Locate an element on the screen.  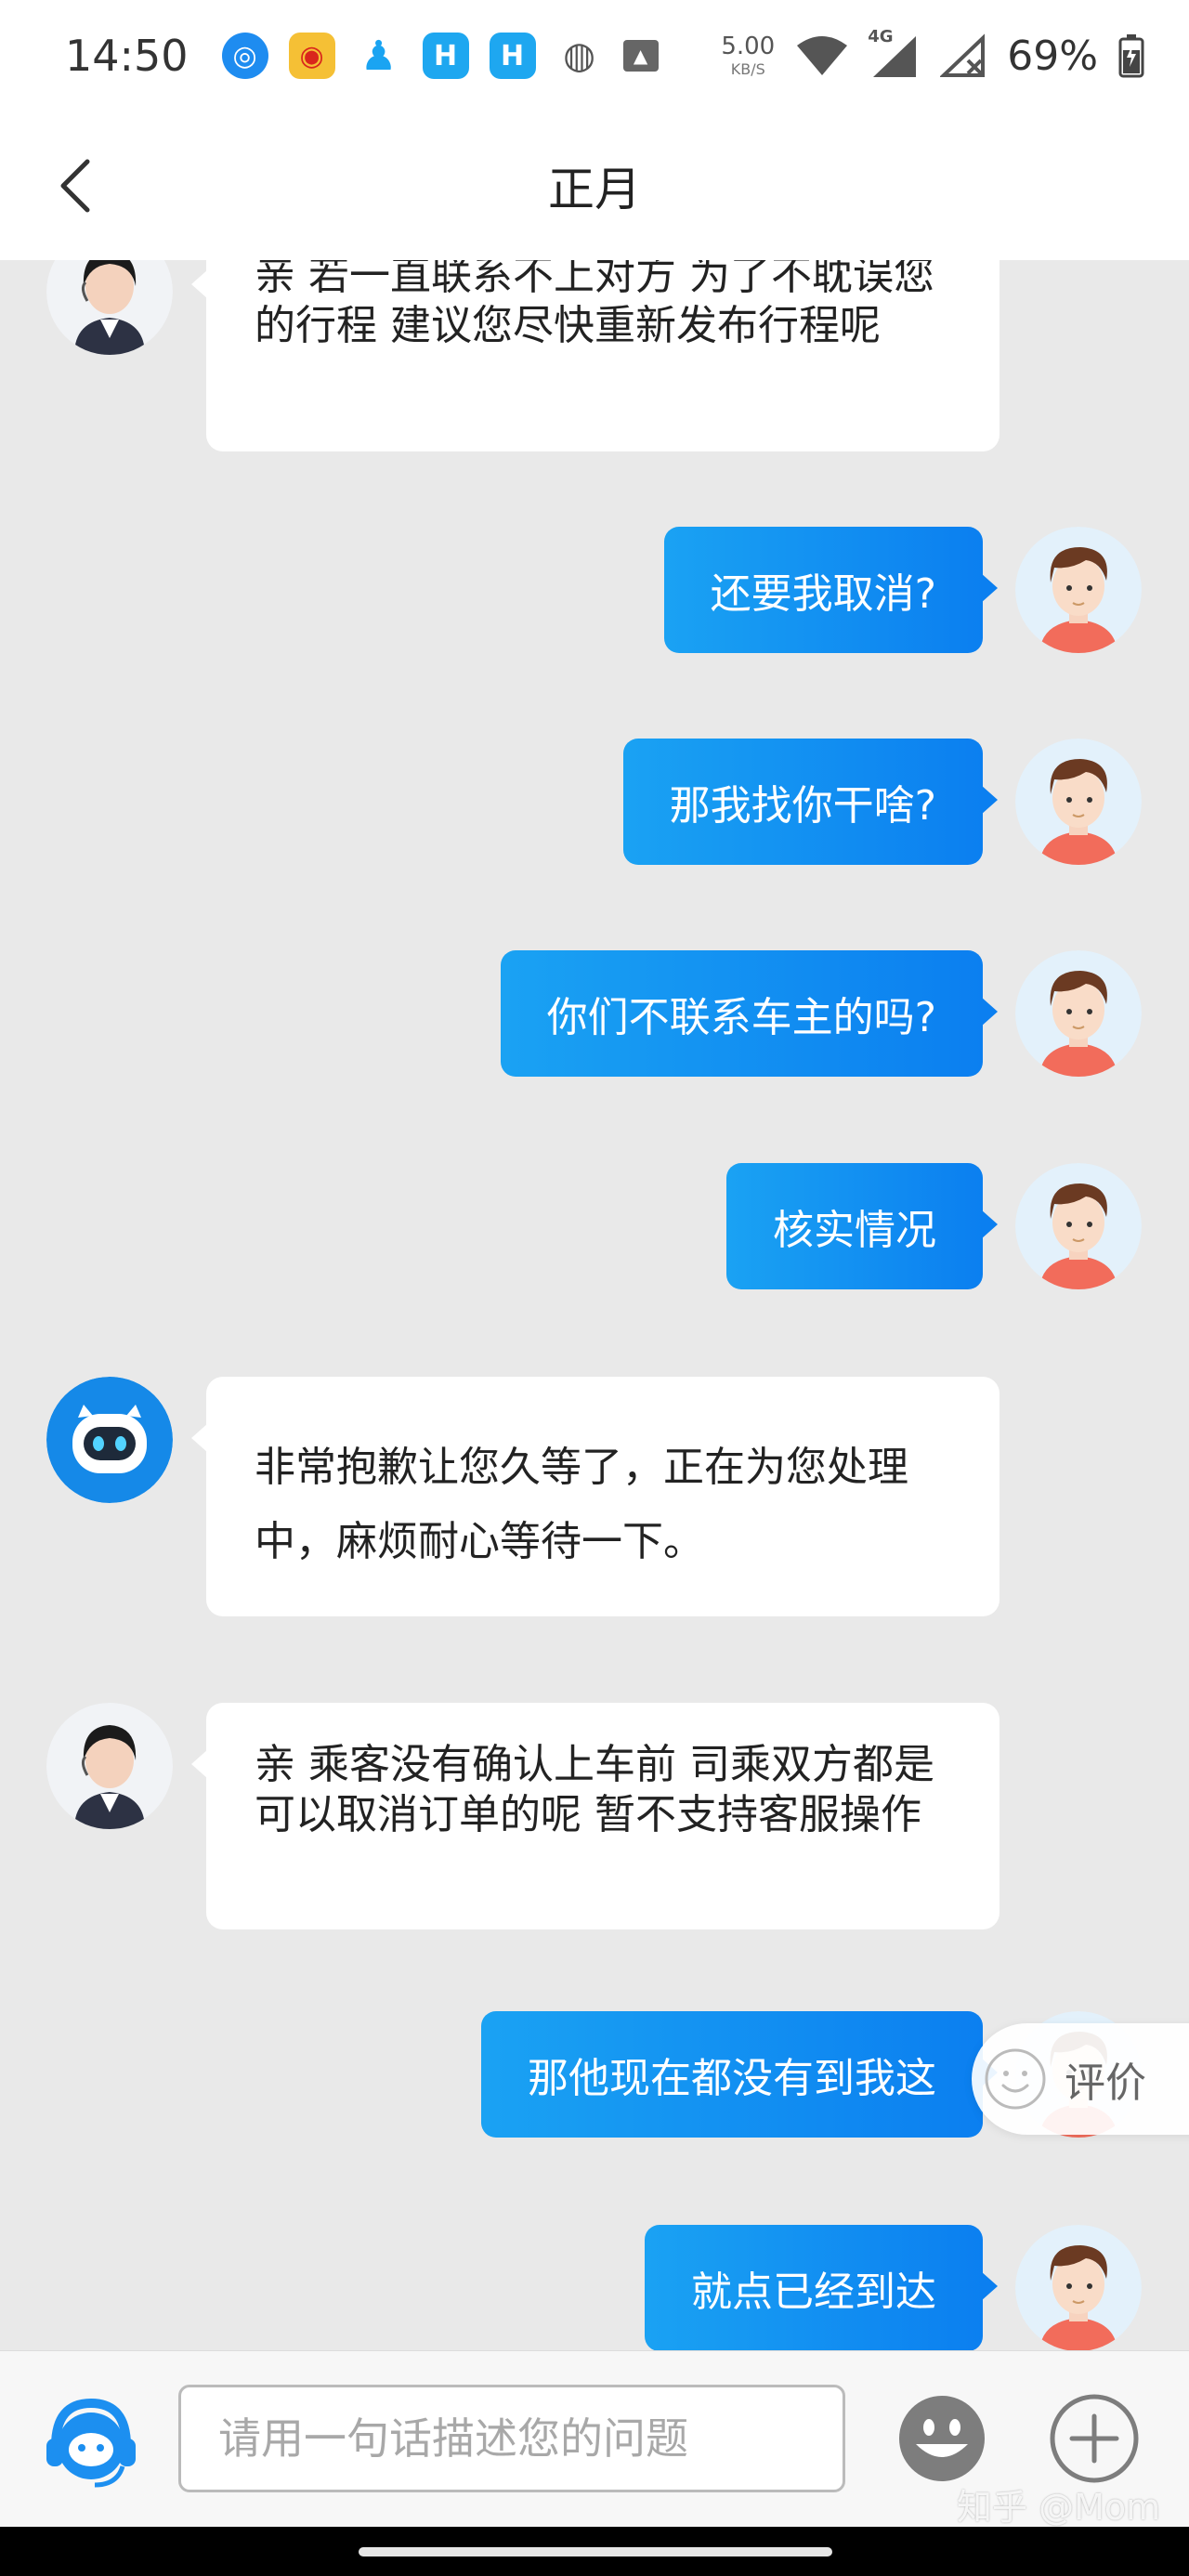
net-speed-unit: KB/S is located at coordinates (747, 69).